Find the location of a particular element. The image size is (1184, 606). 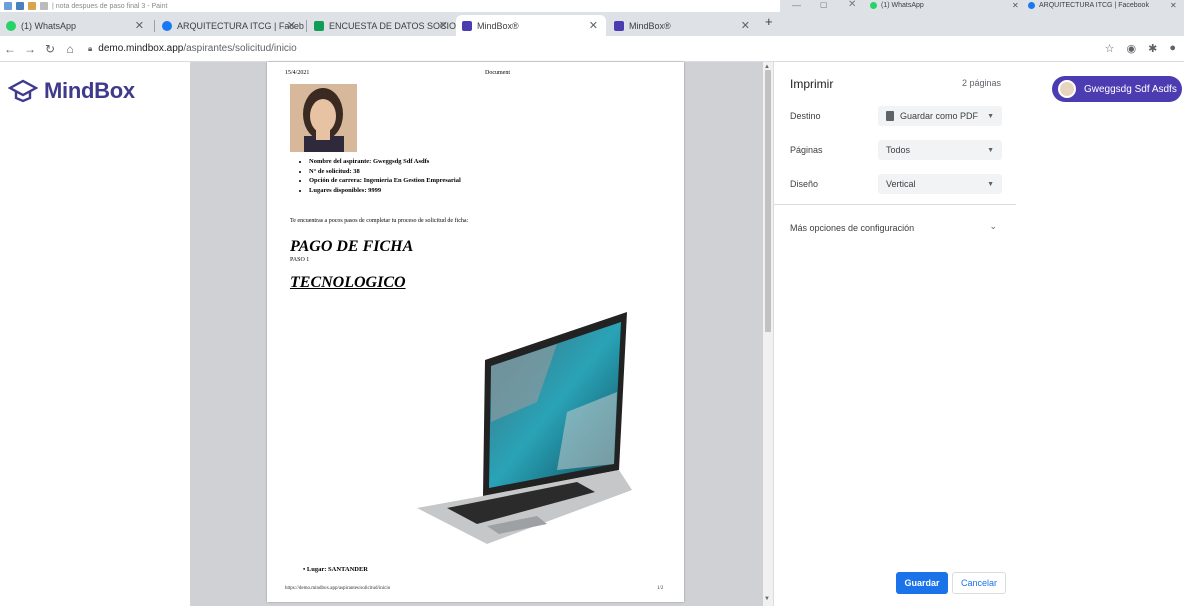

url-path: /aspirantes/solicitud/inicio is located at coordinates (240, 48).